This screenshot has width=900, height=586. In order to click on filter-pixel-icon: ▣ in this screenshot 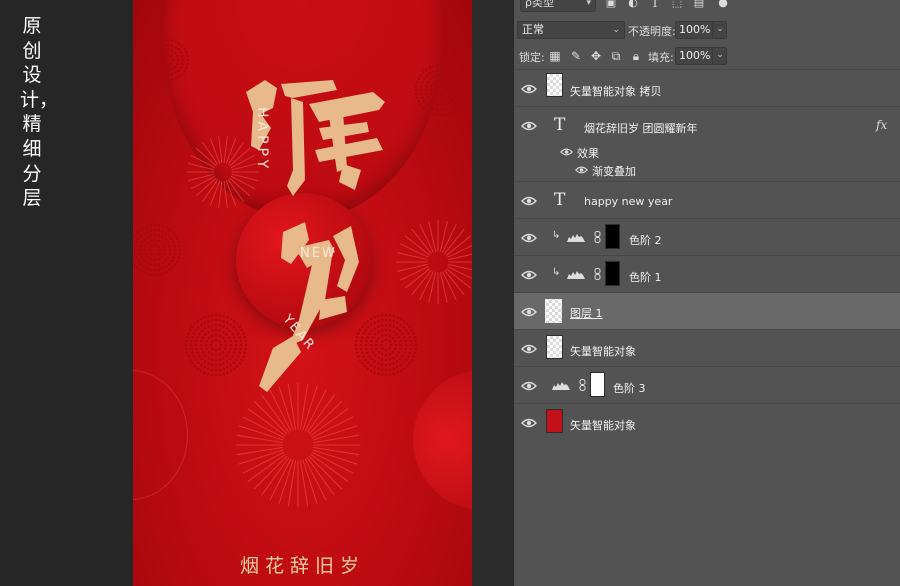, I will do `click(611, 5)`.